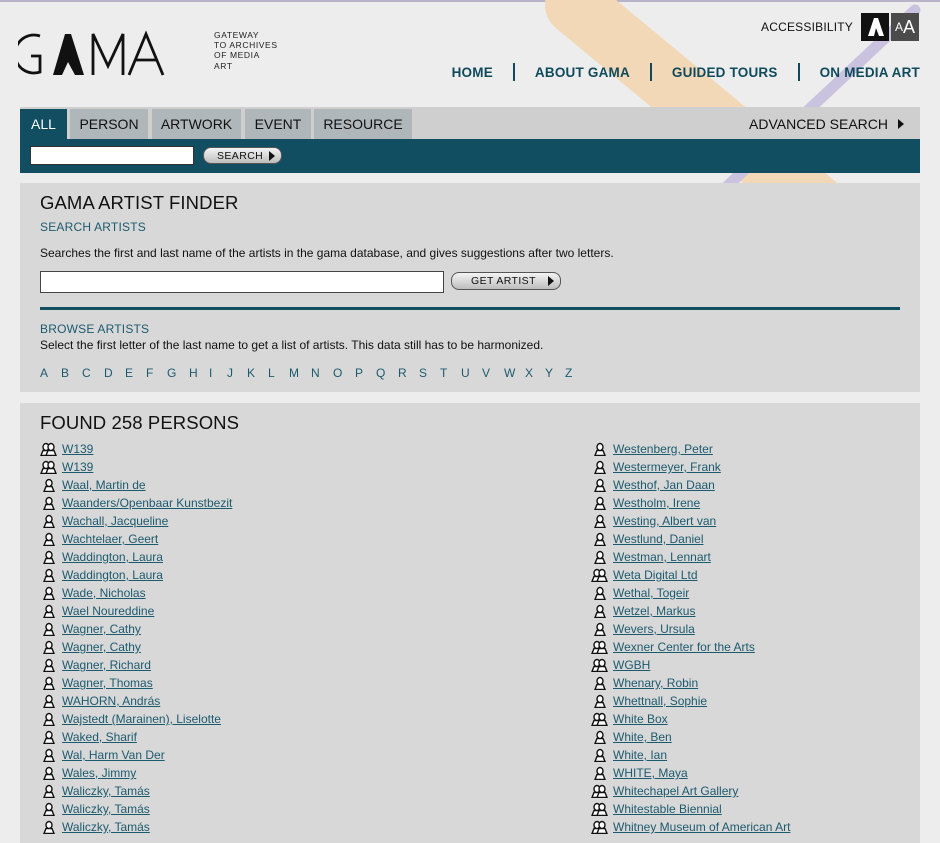 Image resolution: width=940 pixels, height=843 pixels. Describe the element at coordinates (107, 683) in the screenshot. I see `result-link: Wagner, Thomas` at that location.